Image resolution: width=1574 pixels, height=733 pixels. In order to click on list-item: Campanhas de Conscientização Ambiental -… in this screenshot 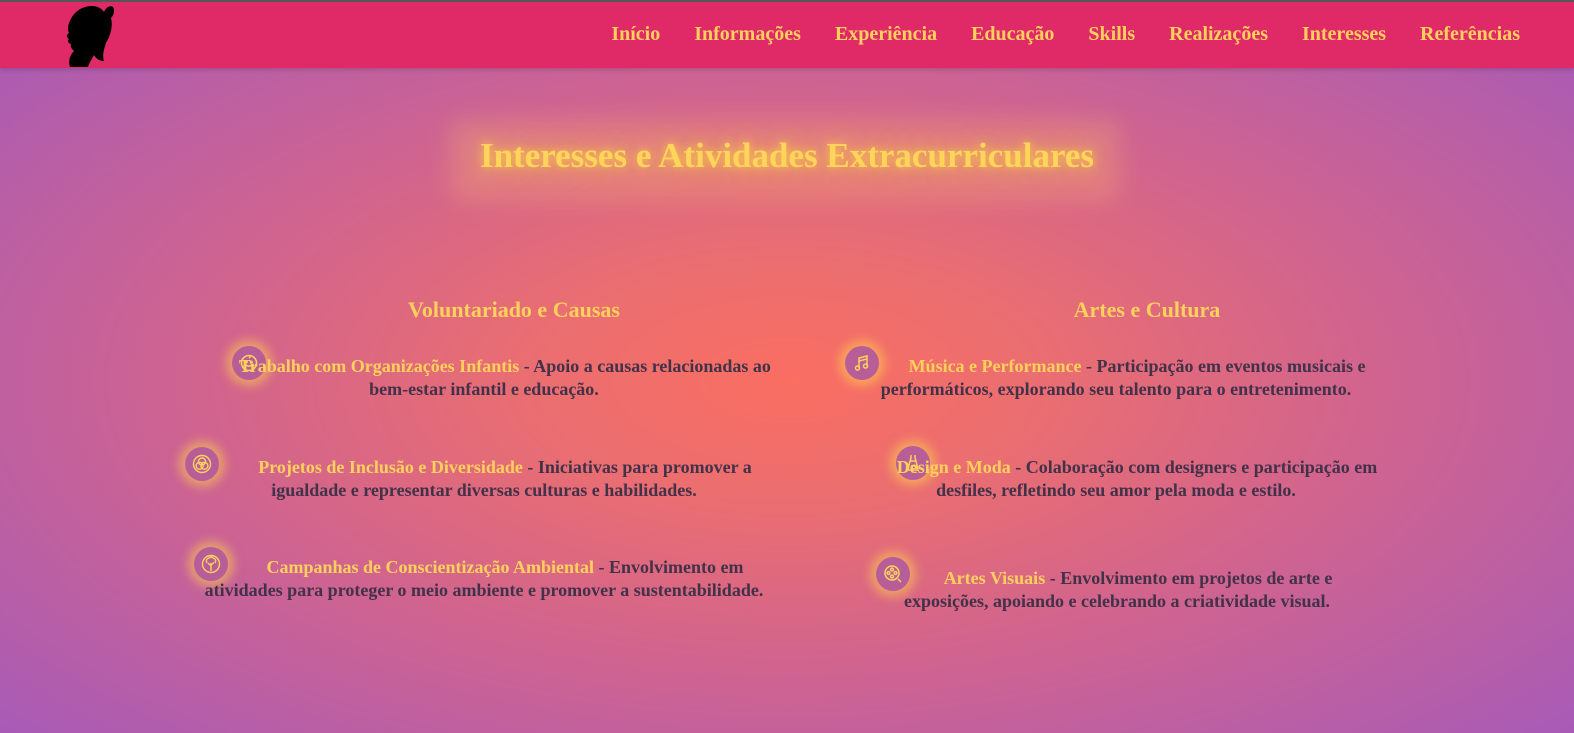, I will do `click(484, 578)`.